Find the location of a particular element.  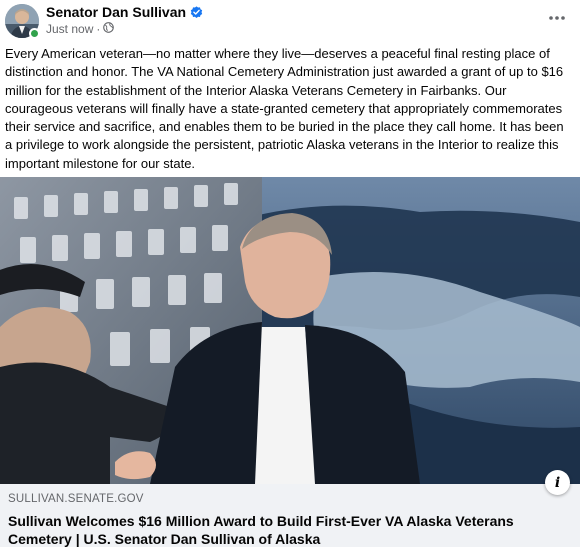

info-icon: i is located at coordinates (557, 482).